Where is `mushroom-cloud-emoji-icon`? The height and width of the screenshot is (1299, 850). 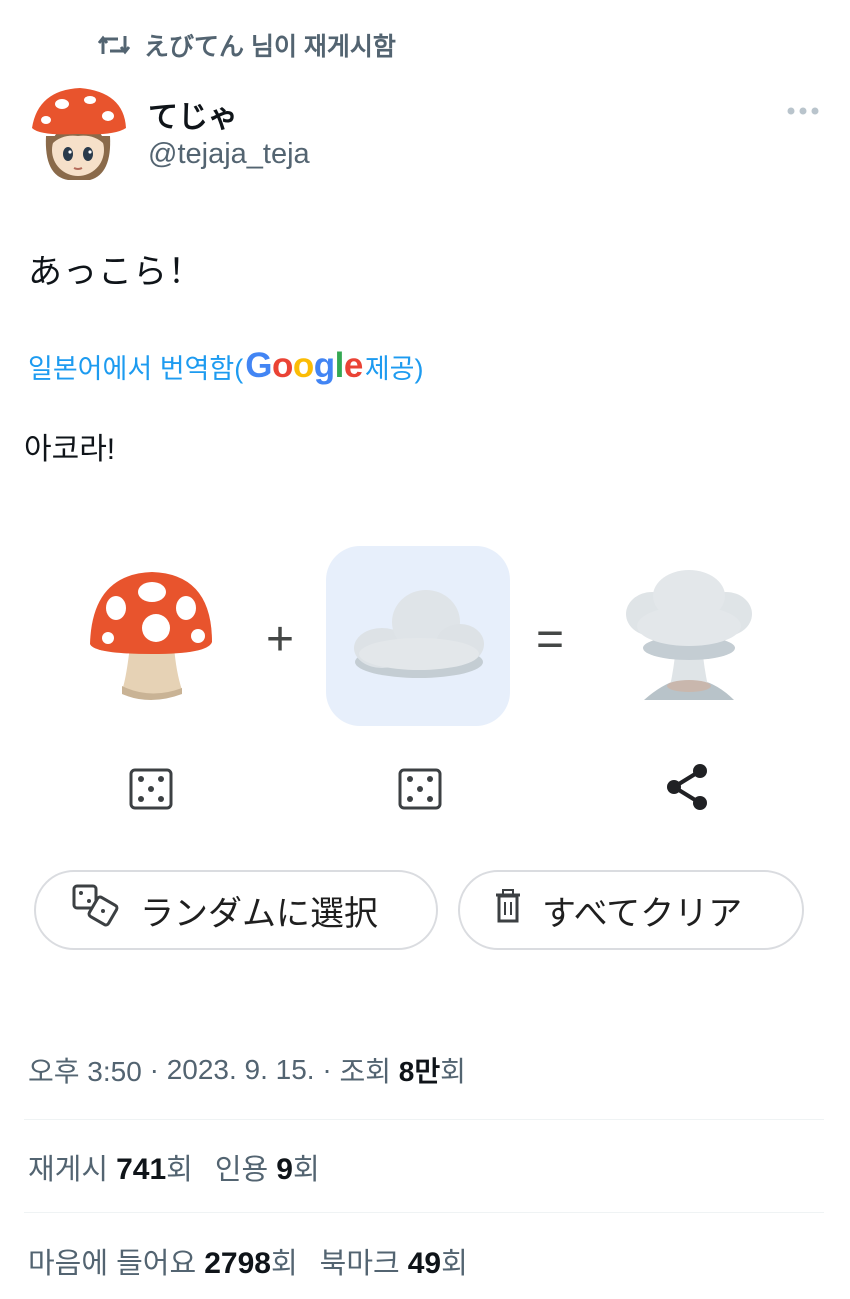
mushroom-cloud-emoji-icon is located at coordinates (689, 638).